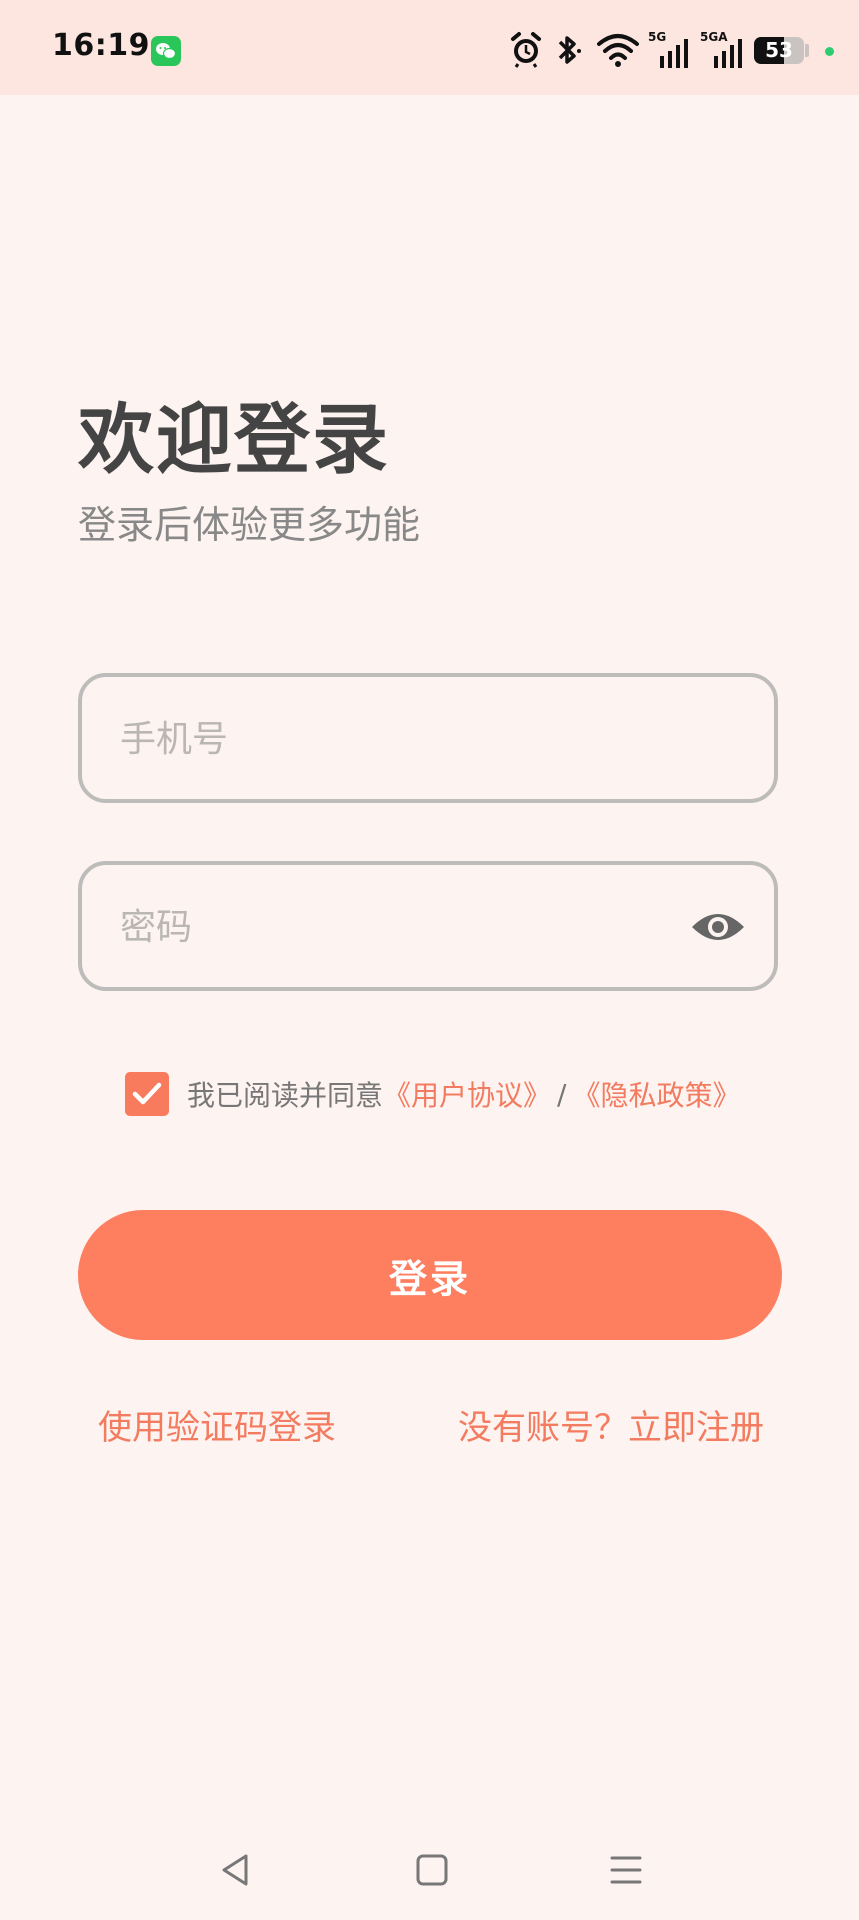 This screenshot has height=1920, width=859. Describe the element at coordinates (429, 47) in the screenshot. I see `status-bar: 16:19 5G 5GA 53` at that location.